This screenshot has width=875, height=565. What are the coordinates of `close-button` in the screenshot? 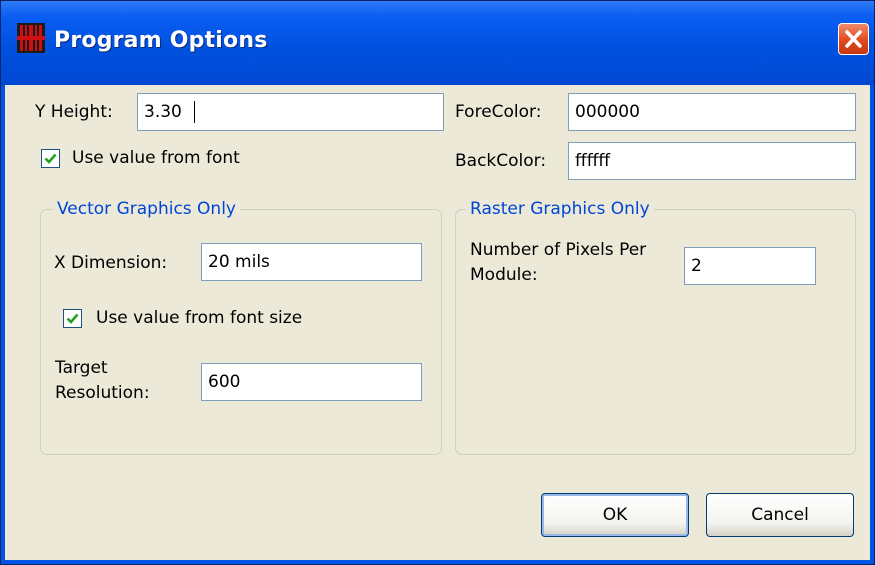 It's located at (853, 39).